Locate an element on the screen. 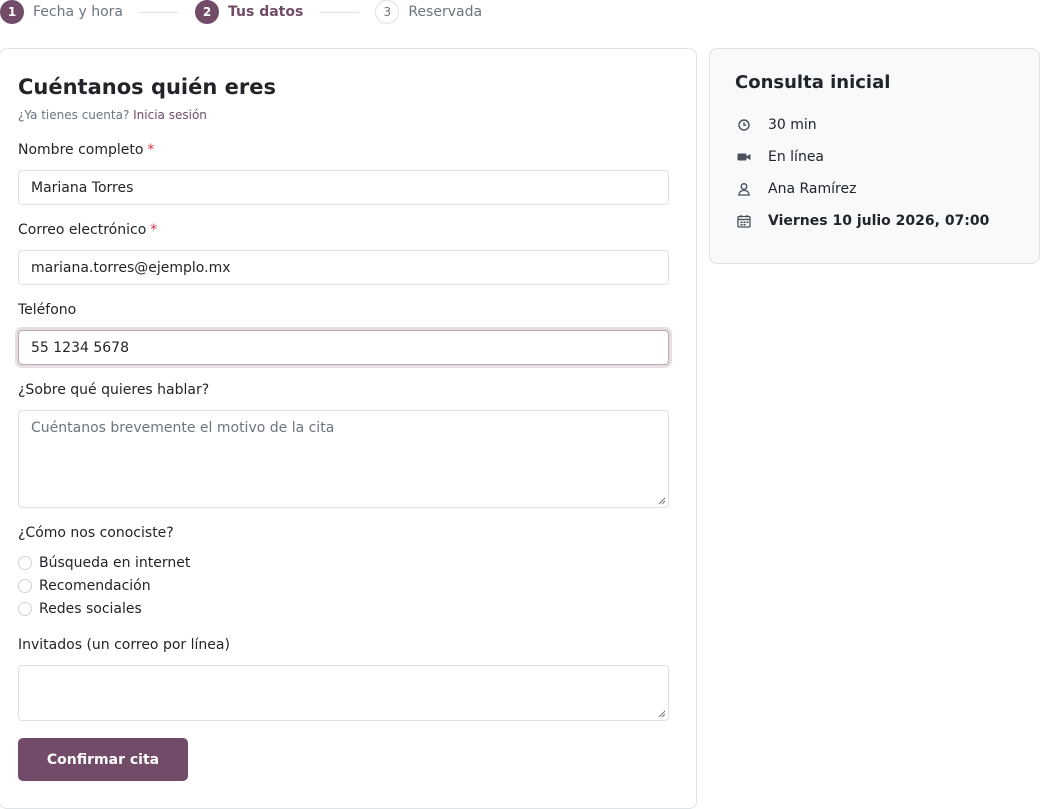  source-option-search: Búsqueda en internet is located at coordinates (104, 563).